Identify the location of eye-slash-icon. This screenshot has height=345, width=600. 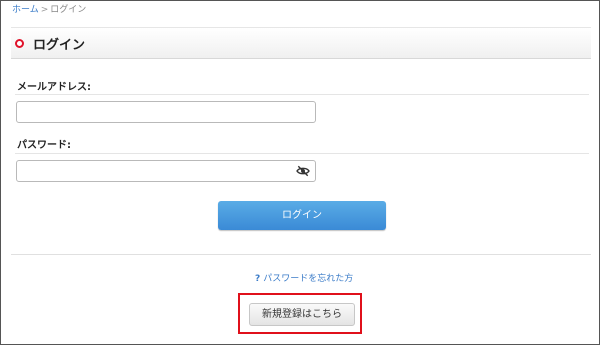
(303, 171).